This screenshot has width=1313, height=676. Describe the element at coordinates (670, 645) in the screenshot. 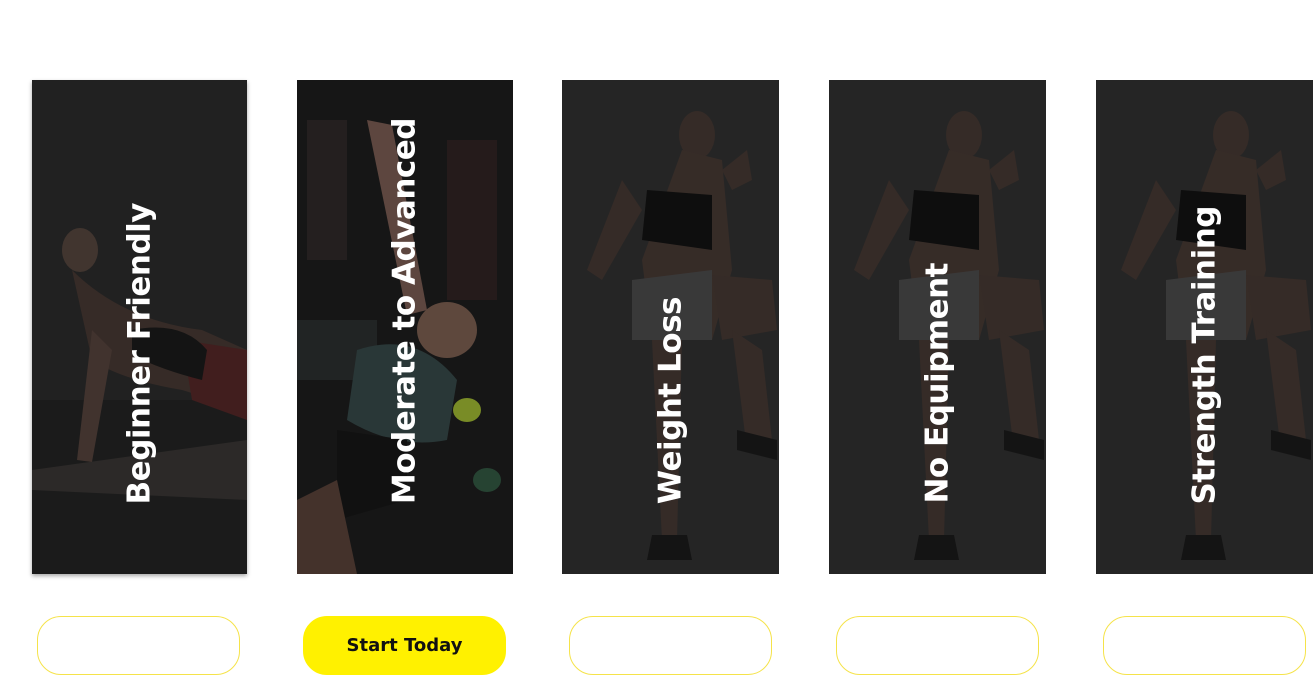

I see `card-3-button` at that location.